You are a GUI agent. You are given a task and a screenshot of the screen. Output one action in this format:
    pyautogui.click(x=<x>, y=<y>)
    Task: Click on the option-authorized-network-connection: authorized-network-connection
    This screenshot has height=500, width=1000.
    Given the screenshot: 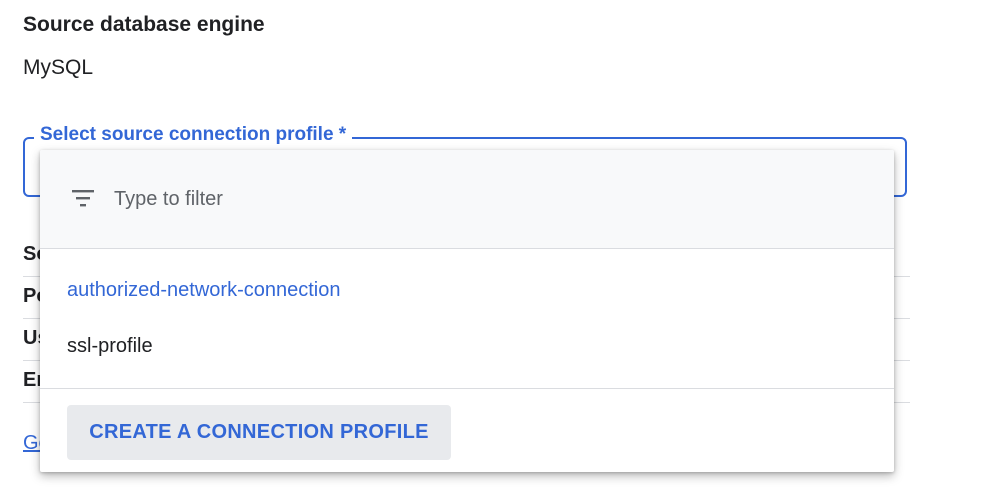 What is the action you would take?
    pyautogui.click(x=467, y=291)
    